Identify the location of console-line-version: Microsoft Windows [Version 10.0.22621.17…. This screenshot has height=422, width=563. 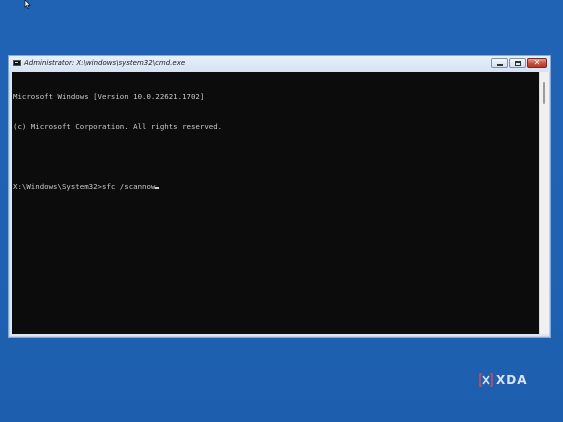
(109, 96).